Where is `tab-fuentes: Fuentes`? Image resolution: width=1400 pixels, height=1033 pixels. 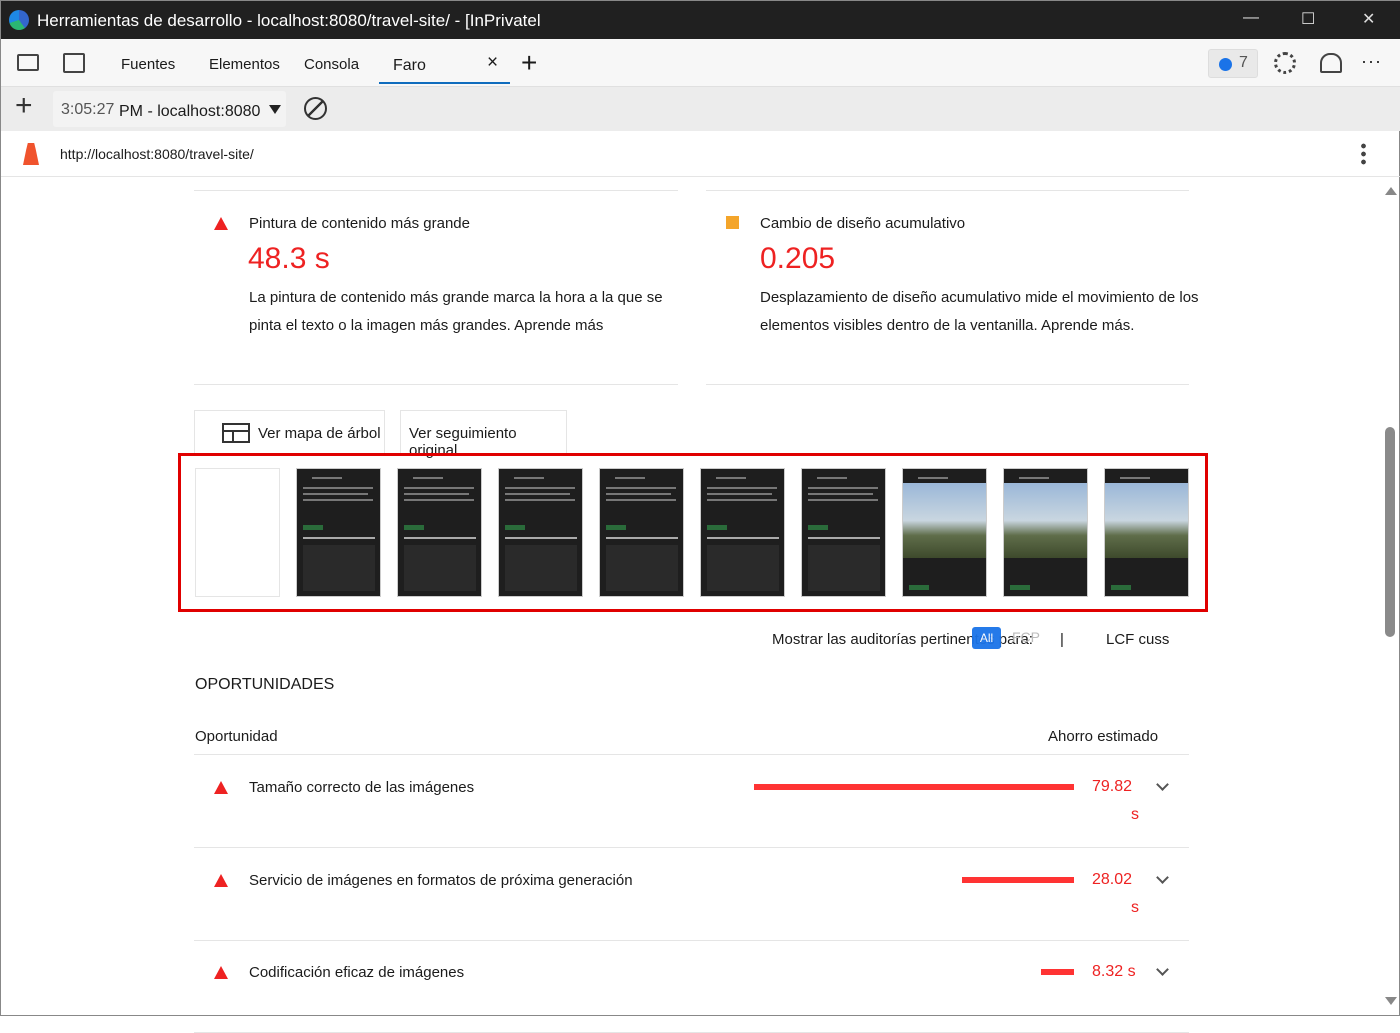 tab-fuentes: Fuentes is located at coordinates (148, 64).